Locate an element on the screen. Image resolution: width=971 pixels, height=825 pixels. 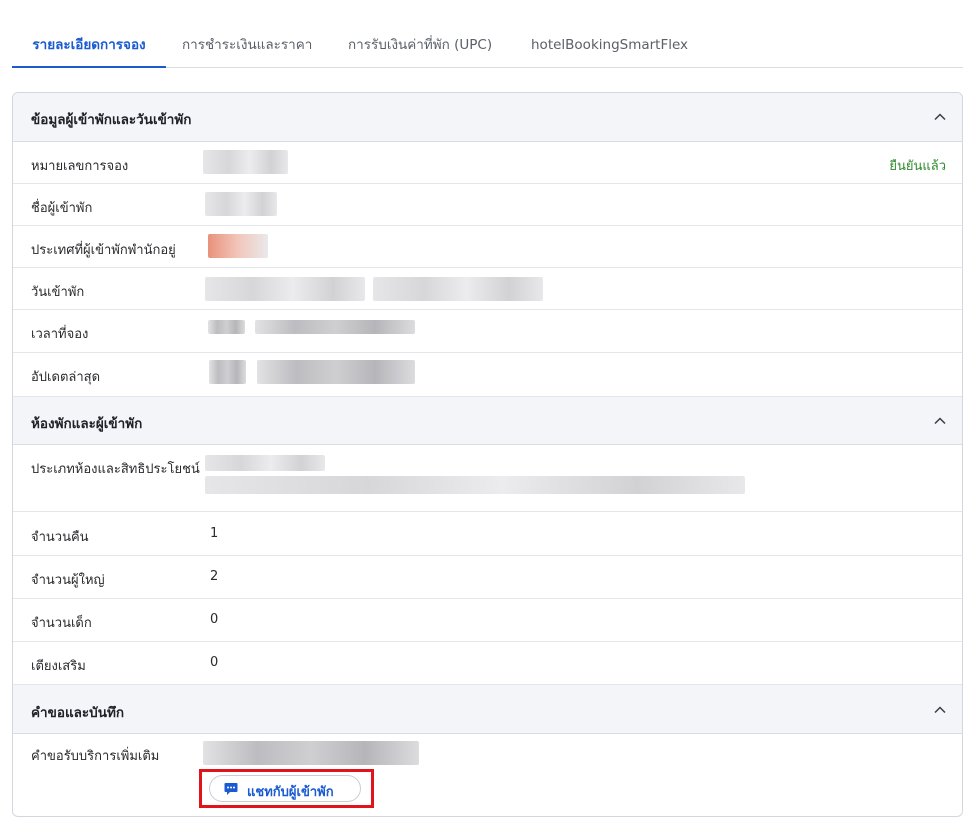
row-label: อัปเดตล่าสุด is located at coordinates (66, 377).